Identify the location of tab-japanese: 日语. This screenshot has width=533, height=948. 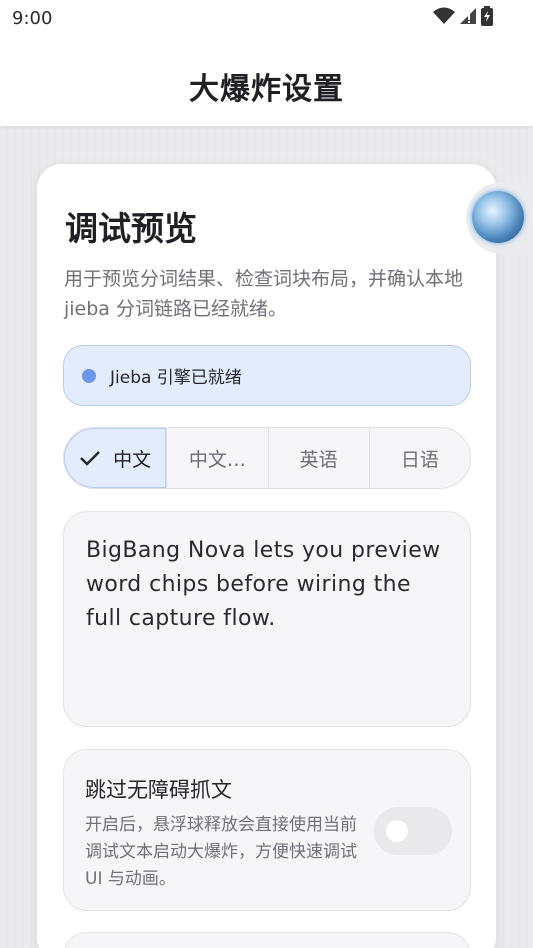
(419, 458).